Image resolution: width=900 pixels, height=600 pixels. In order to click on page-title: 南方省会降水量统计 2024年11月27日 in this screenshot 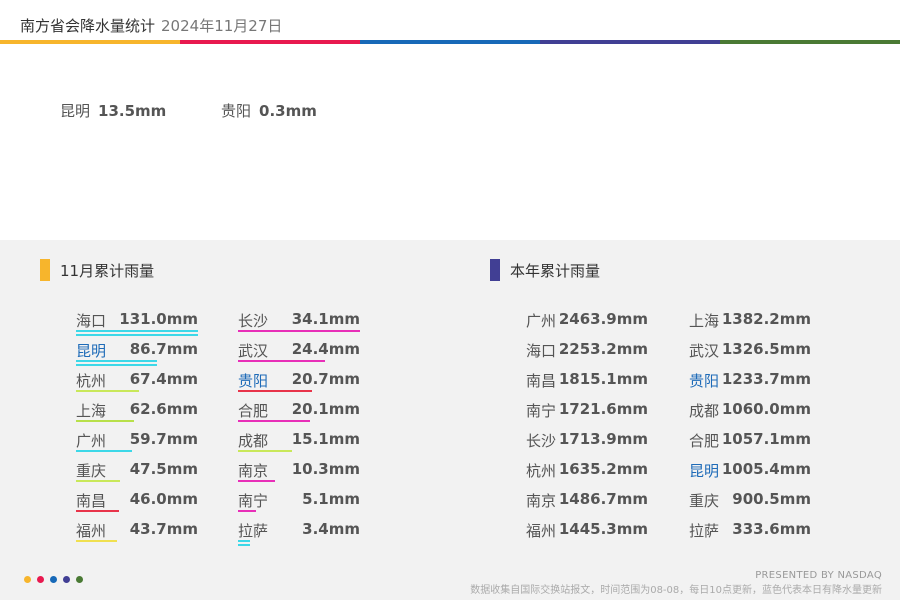, I will do `click(151, 25)`.